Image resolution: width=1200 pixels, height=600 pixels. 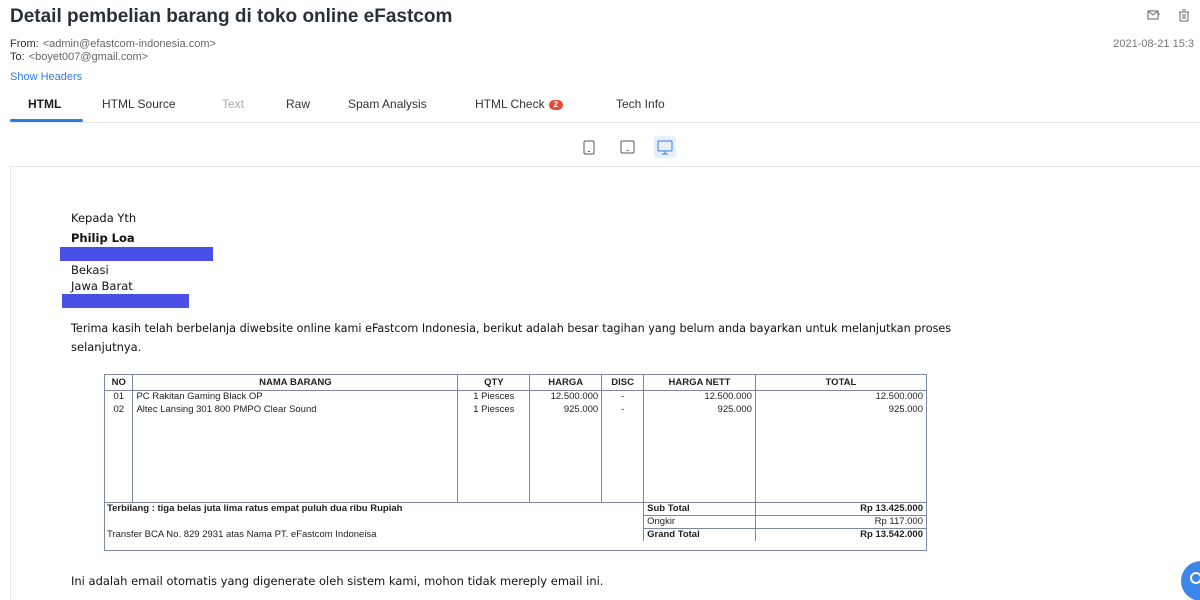 What do you see at coordinates (905, 409) in the screenshot?
I see `row-total: 925.000` at bounding box center [905, 409].